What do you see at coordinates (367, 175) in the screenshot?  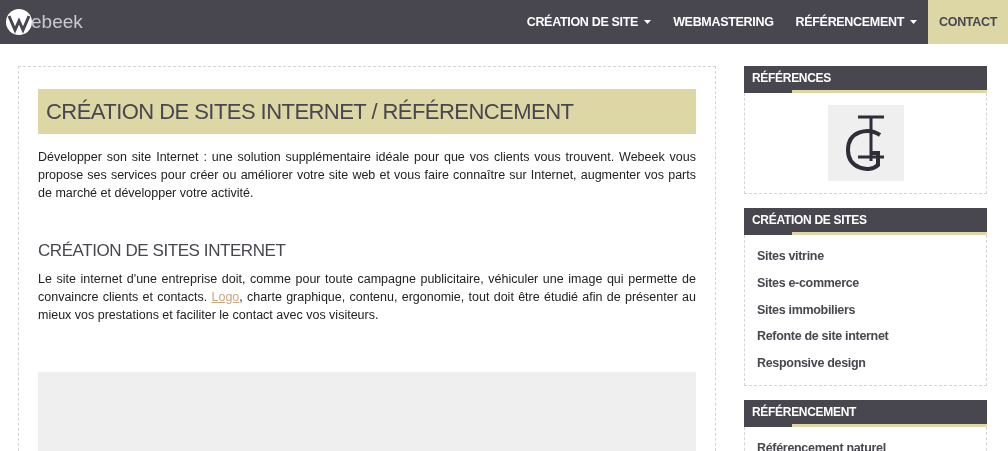 I see `intro-paragraph: Développer son site Internet : une solution supplémentaire idéale pour que vos clients vous trouvent. Webeek vous propose ses services pour créer ou améliorer votre site web et vous faire connaître sur Internet, augmenter vos parts de marché et développer votre activité.` at bounding box center [367, 175].